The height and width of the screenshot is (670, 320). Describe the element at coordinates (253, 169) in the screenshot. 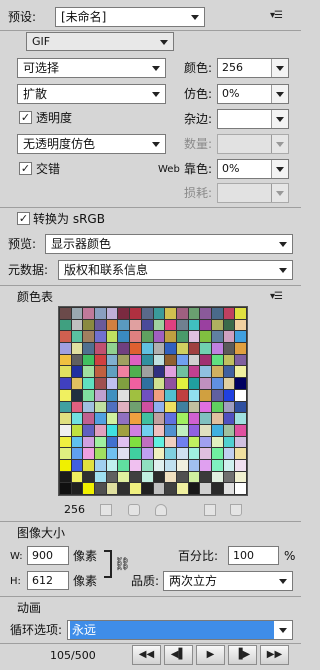

I see `web-snap-combo: 0%` at that location.